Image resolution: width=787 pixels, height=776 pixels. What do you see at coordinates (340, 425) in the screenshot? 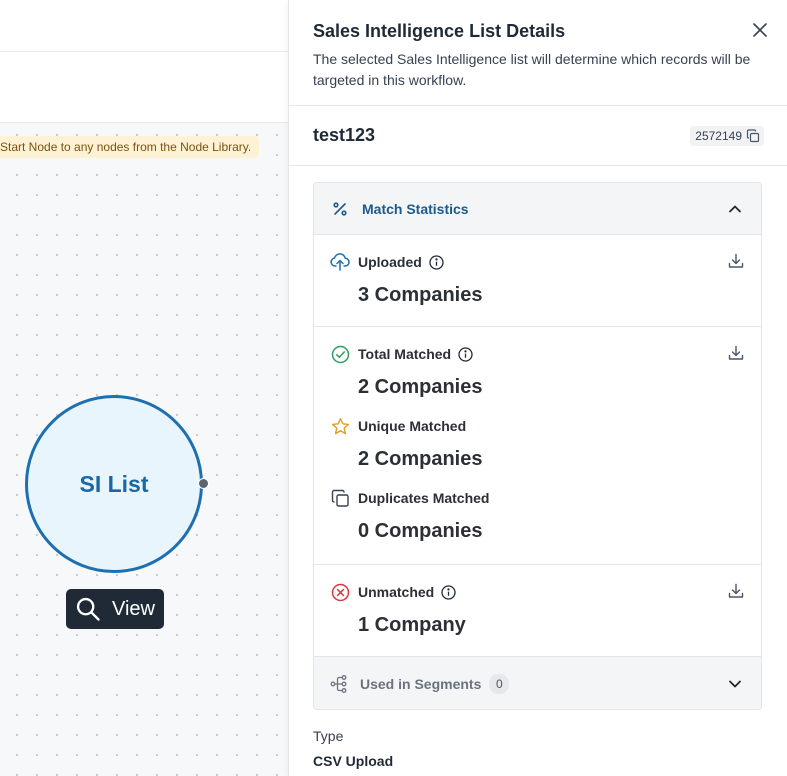
I see `star-icon` at bounding box center [340, 425].